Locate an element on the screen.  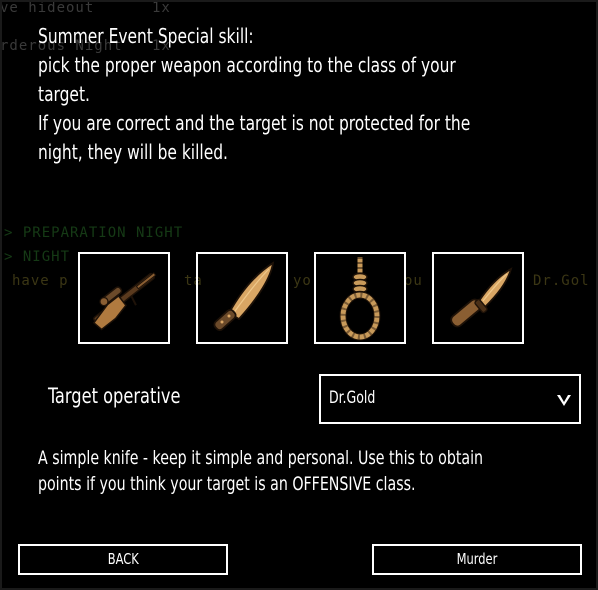
weapon-noose is located at coordinates (360, 298).